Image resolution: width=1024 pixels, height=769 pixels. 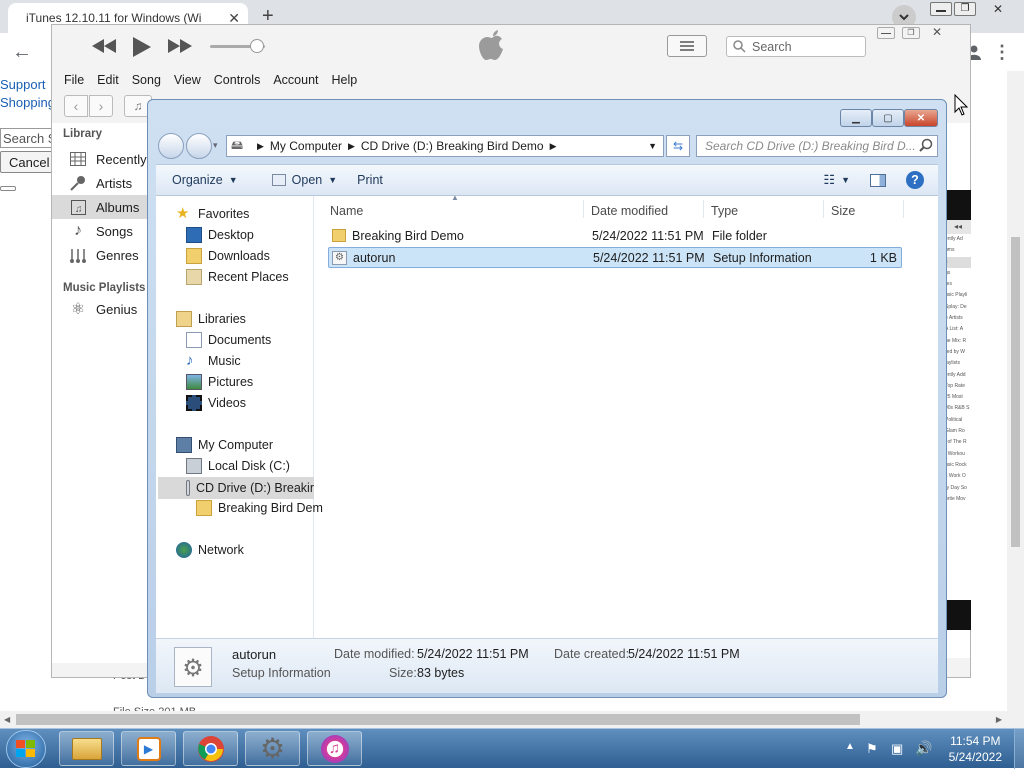 What do you see at coordinates (259, 508) in the screenshot?
I see `nav-breaking-bird: Breaking Bird Dem` at bounding box center [259, 508].